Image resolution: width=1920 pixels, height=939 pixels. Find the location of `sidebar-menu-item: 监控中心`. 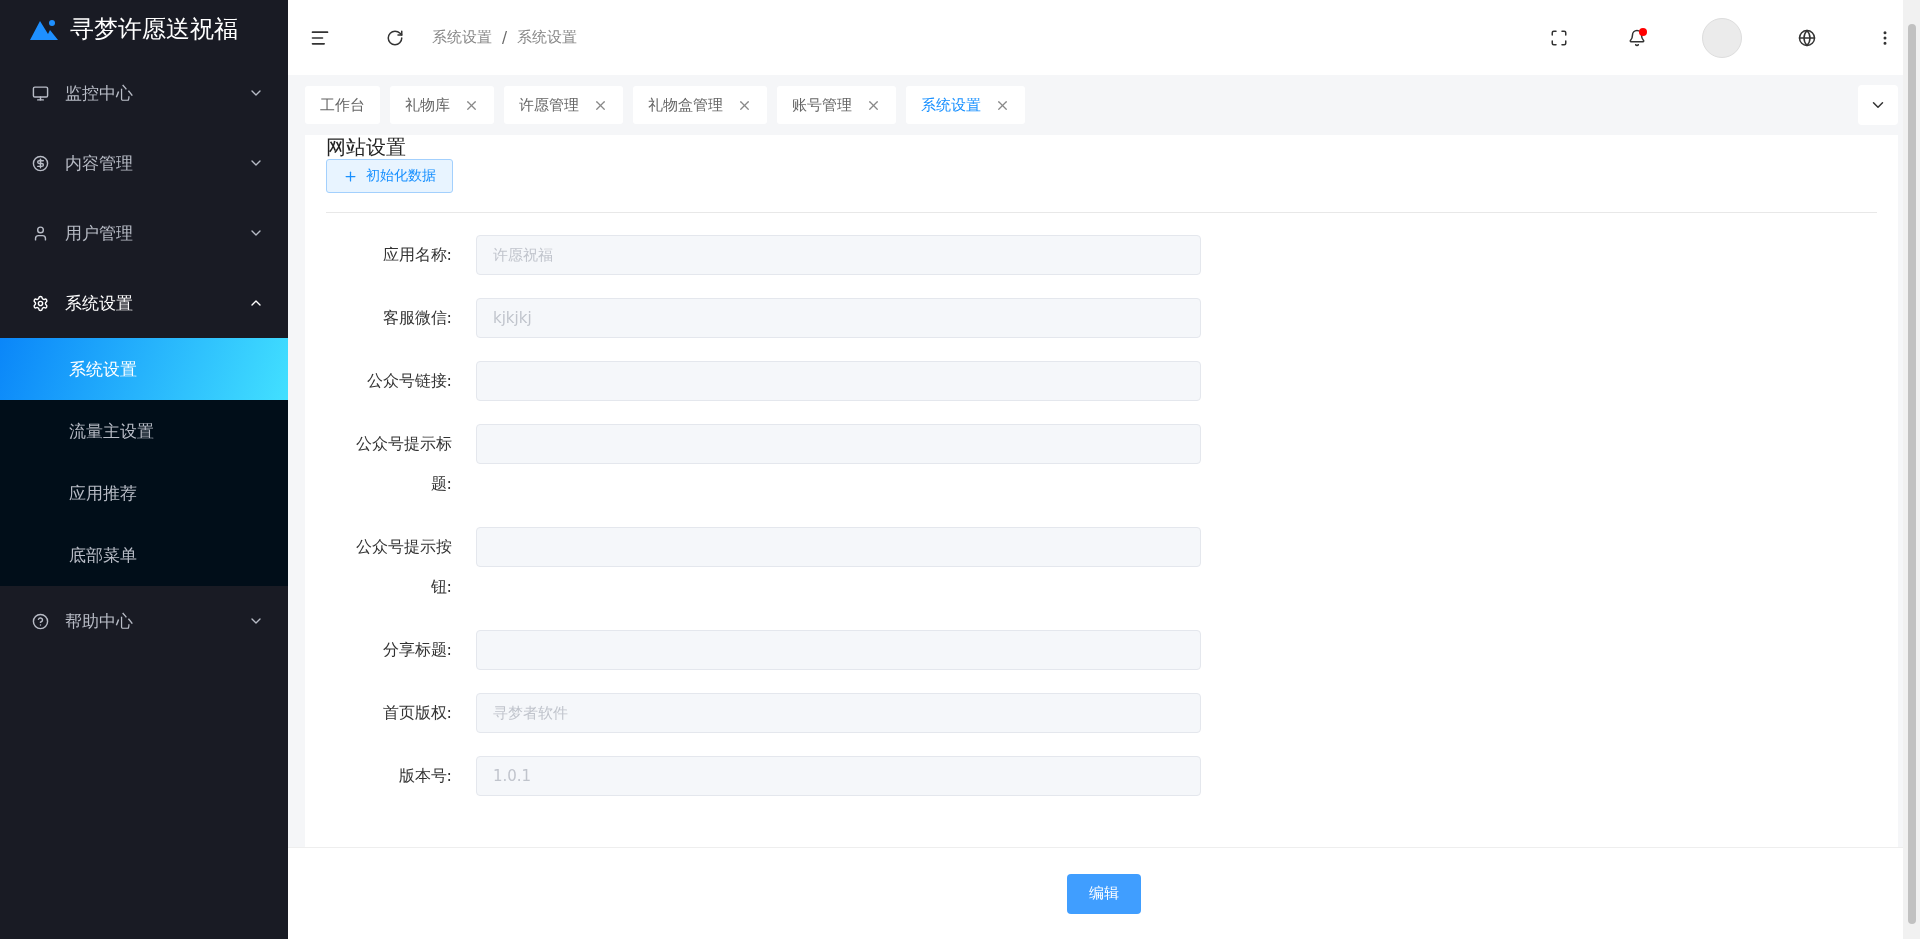

sidebar-menu-item: 监控中心 is located at coordinates (144, 93).